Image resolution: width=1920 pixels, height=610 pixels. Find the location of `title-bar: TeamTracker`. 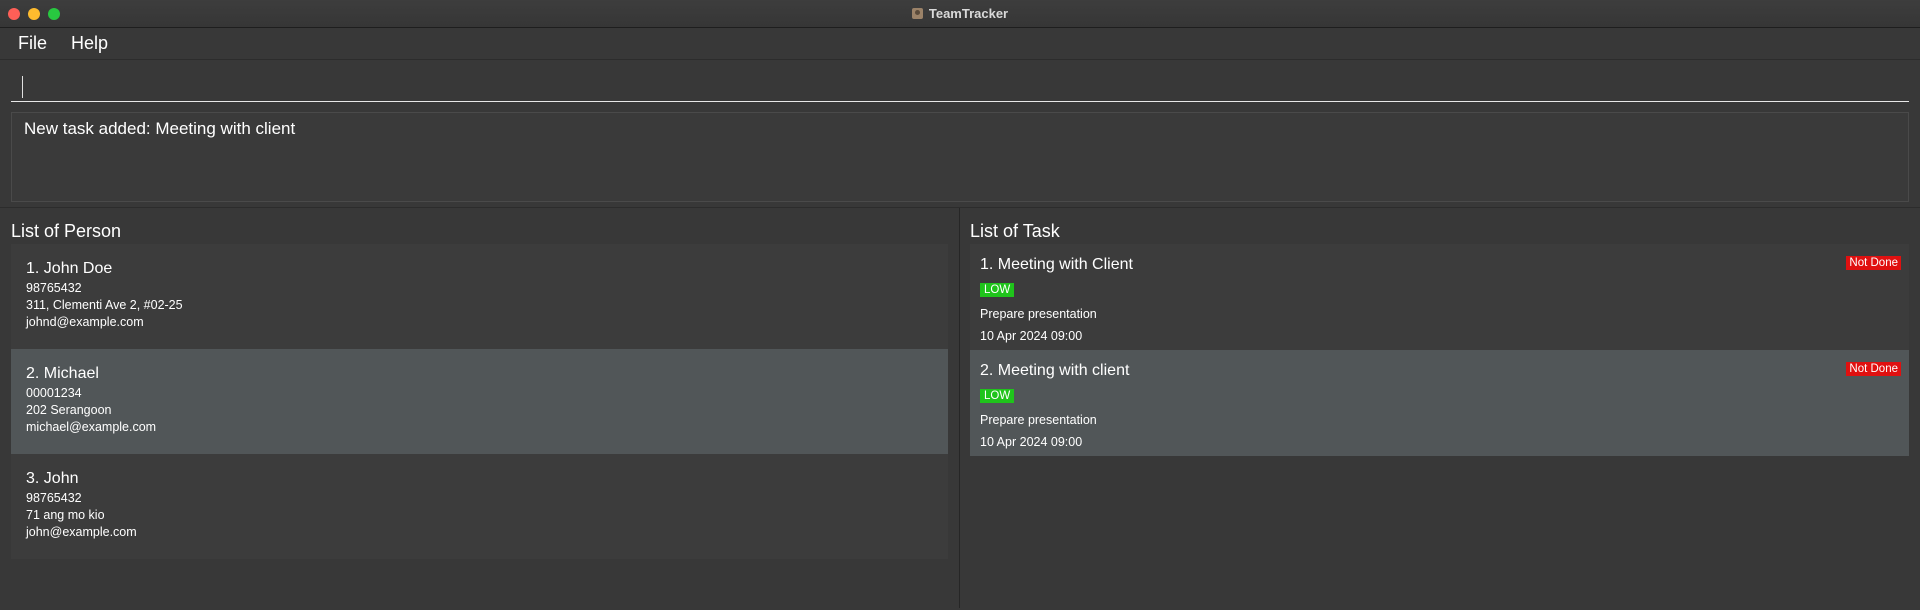

title-bar: TeamTracker is located at coordinates (960, 14).